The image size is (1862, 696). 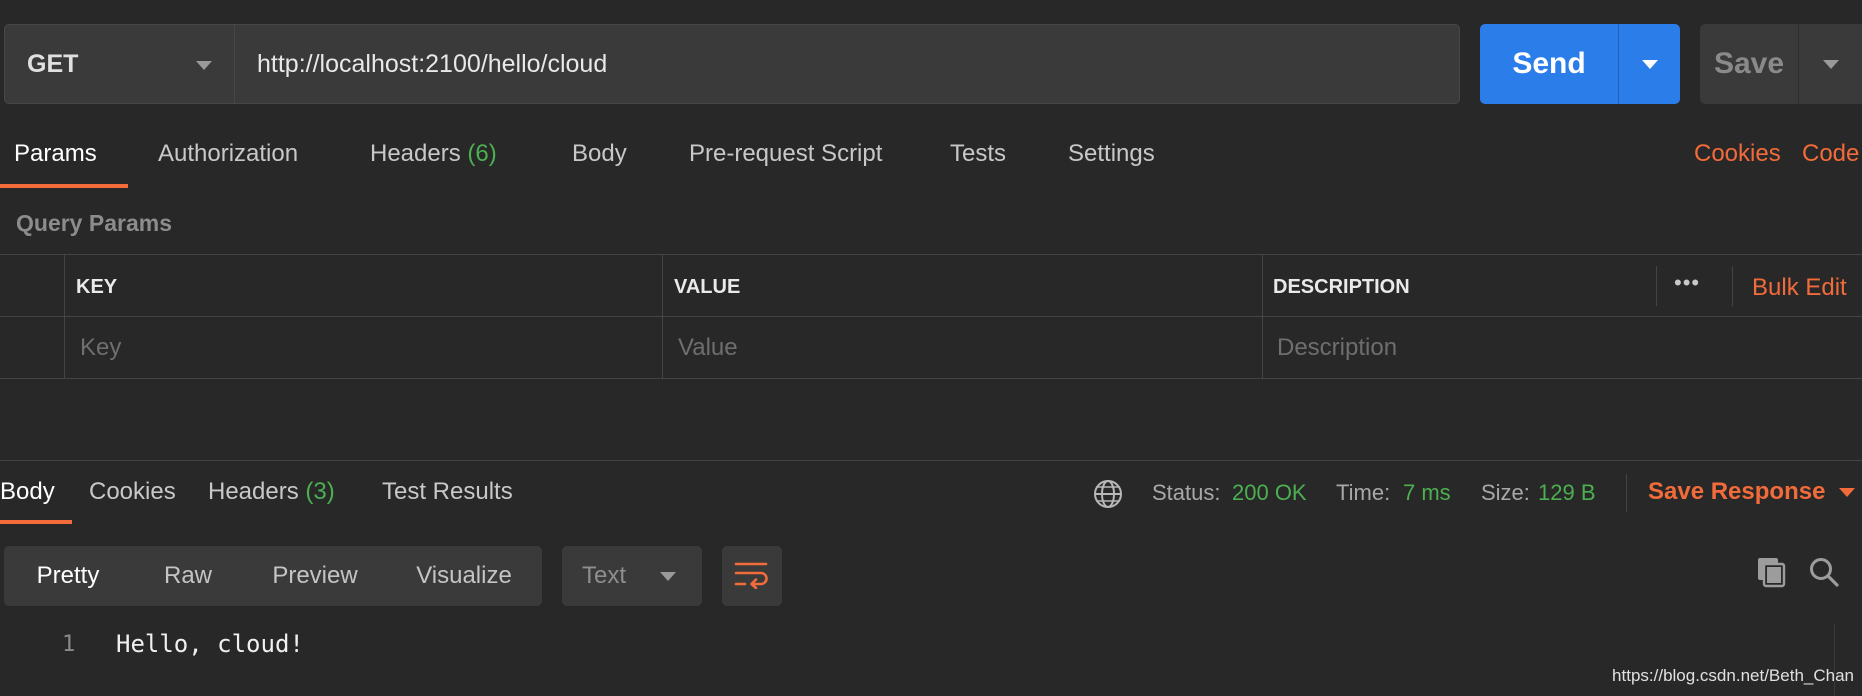 I want to click on bulk-edit-link: Bulk Edit, so click(x=1799, y=288).